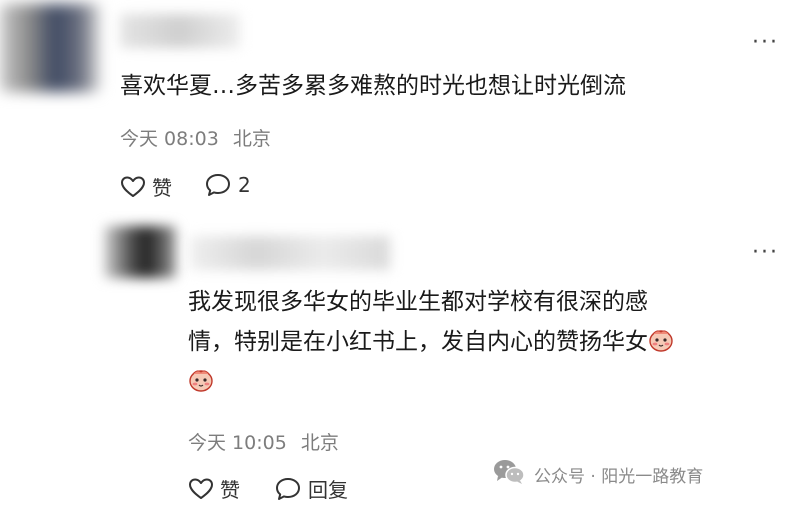 This screenshot has height=508, width=802. I want to click on reply-like-button: 赞, so click(214, 488).